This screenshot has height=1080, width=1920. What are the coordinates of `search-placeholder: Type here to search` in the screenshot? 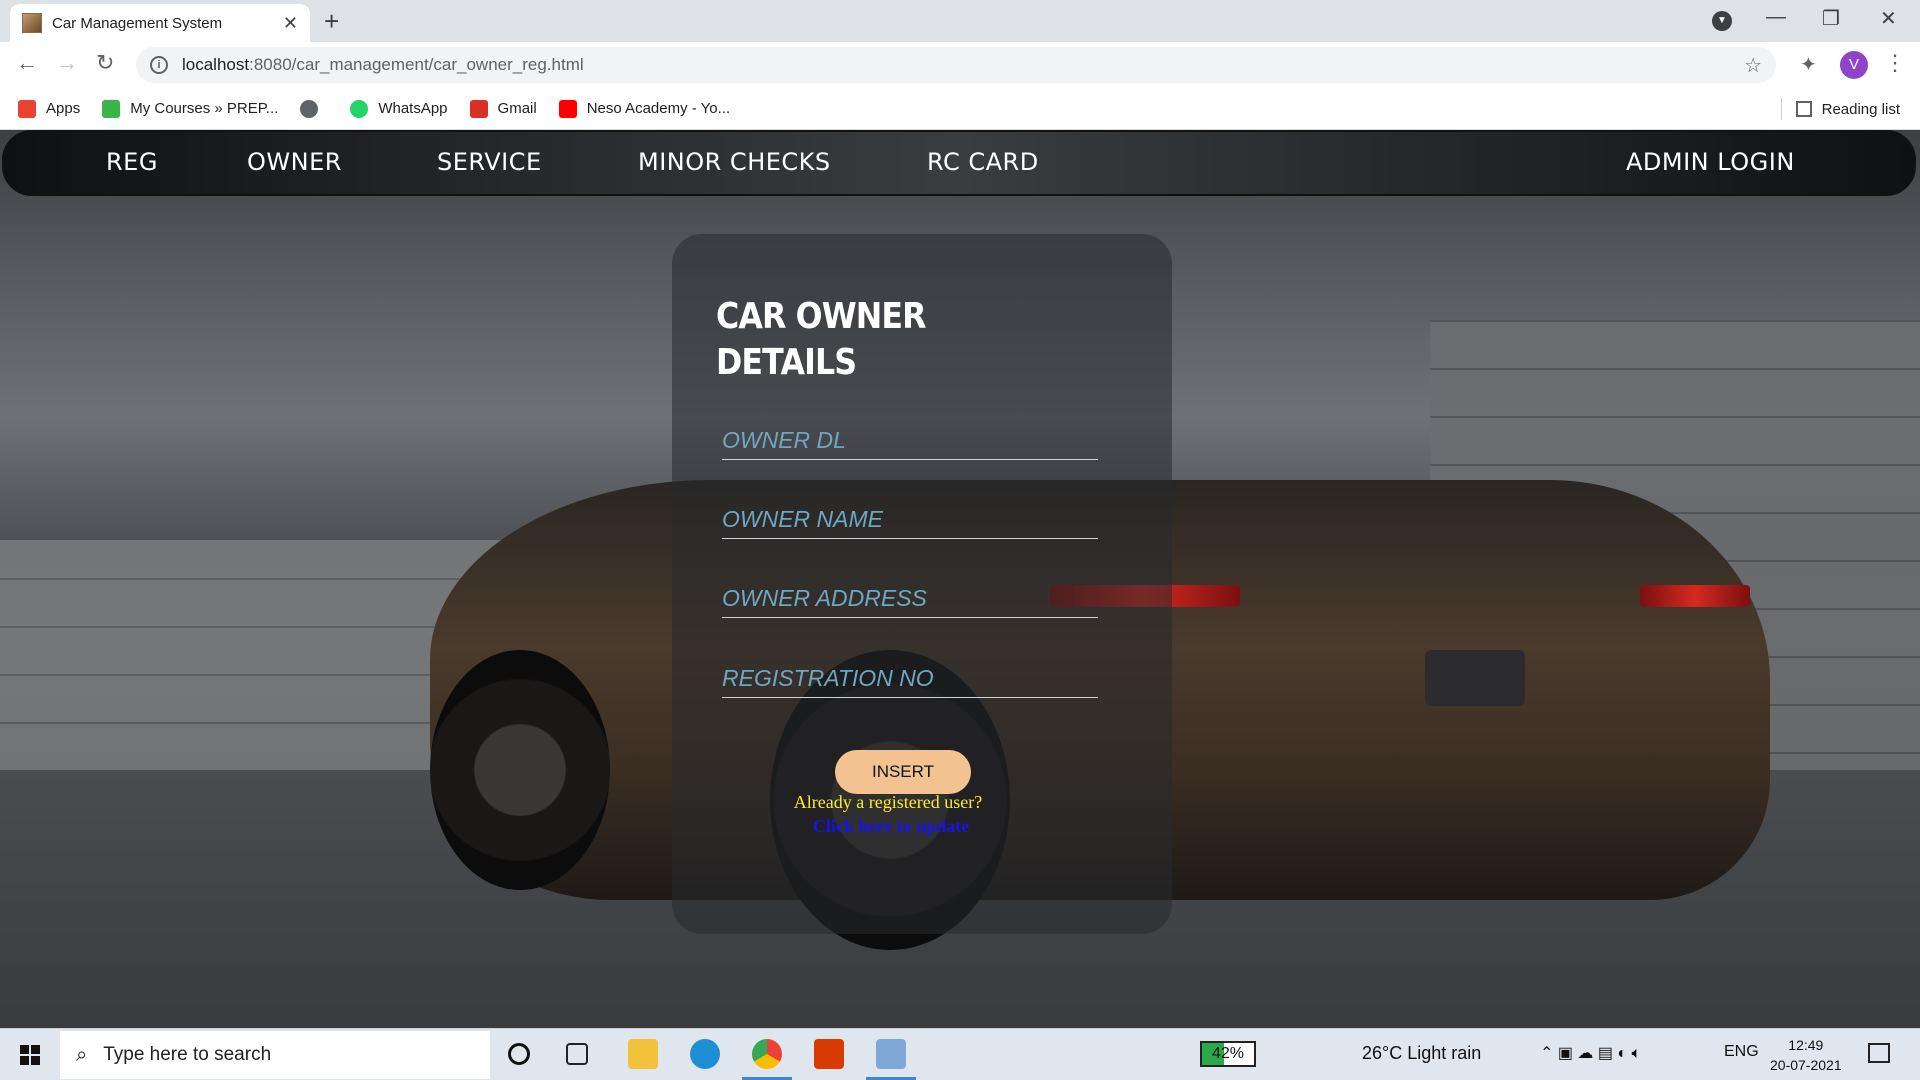 It's located at (187, 1054).